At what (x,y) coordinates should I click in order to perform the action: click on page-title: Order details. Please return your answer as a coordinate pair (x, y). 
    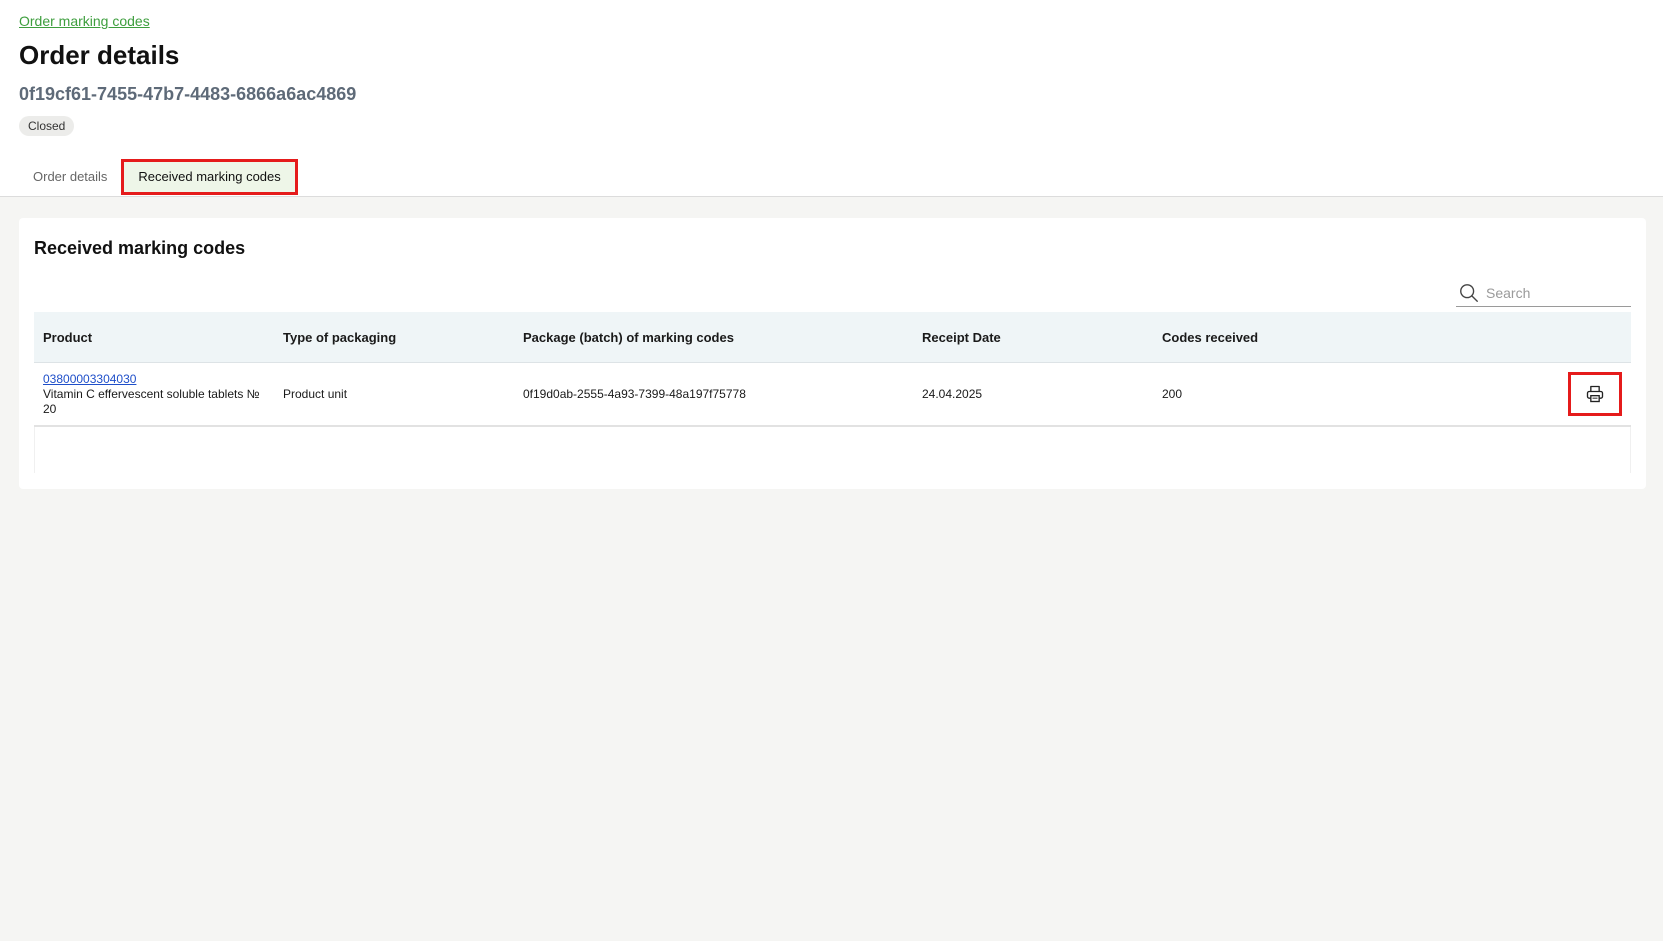
    Looking at the image, I should click on (99, 55).